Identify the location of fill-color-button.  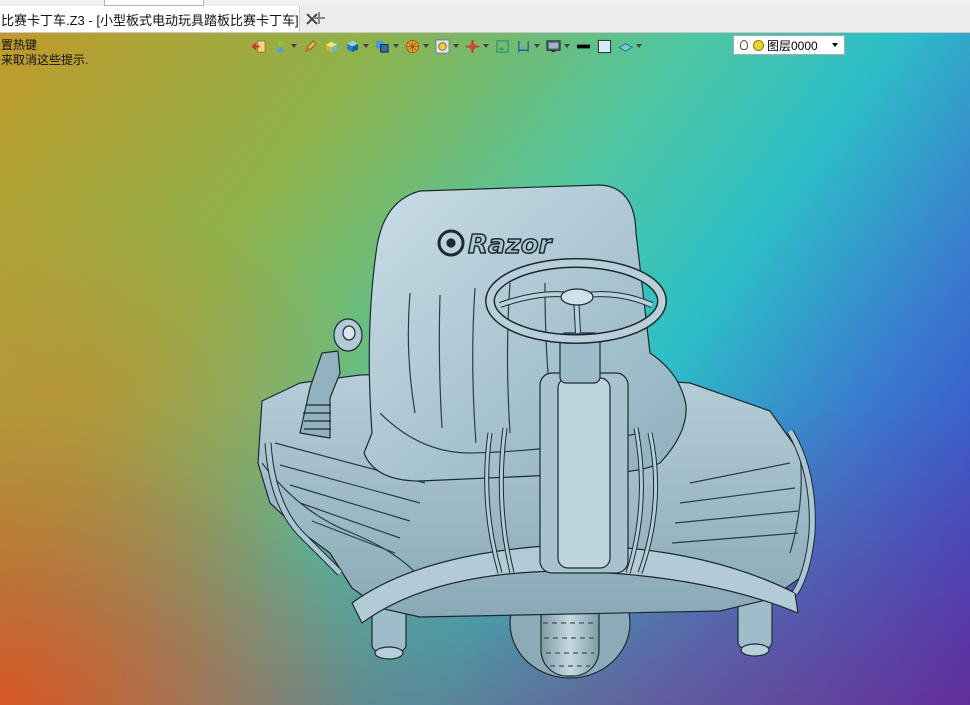
(604, 46).